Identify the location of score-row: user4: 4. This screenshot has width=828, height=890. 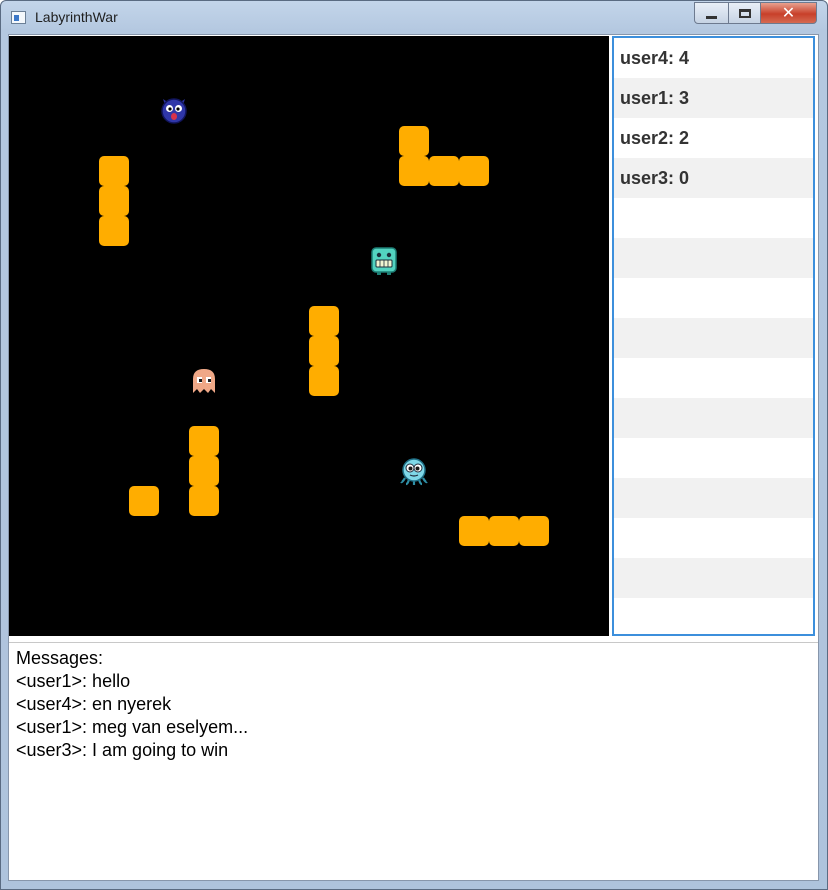
(713, 58).